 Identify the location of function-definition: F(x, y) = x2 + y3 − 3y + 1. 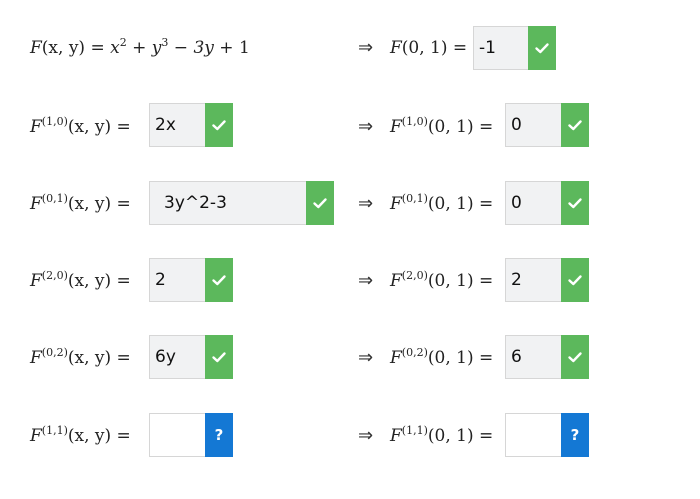
(140, 47).